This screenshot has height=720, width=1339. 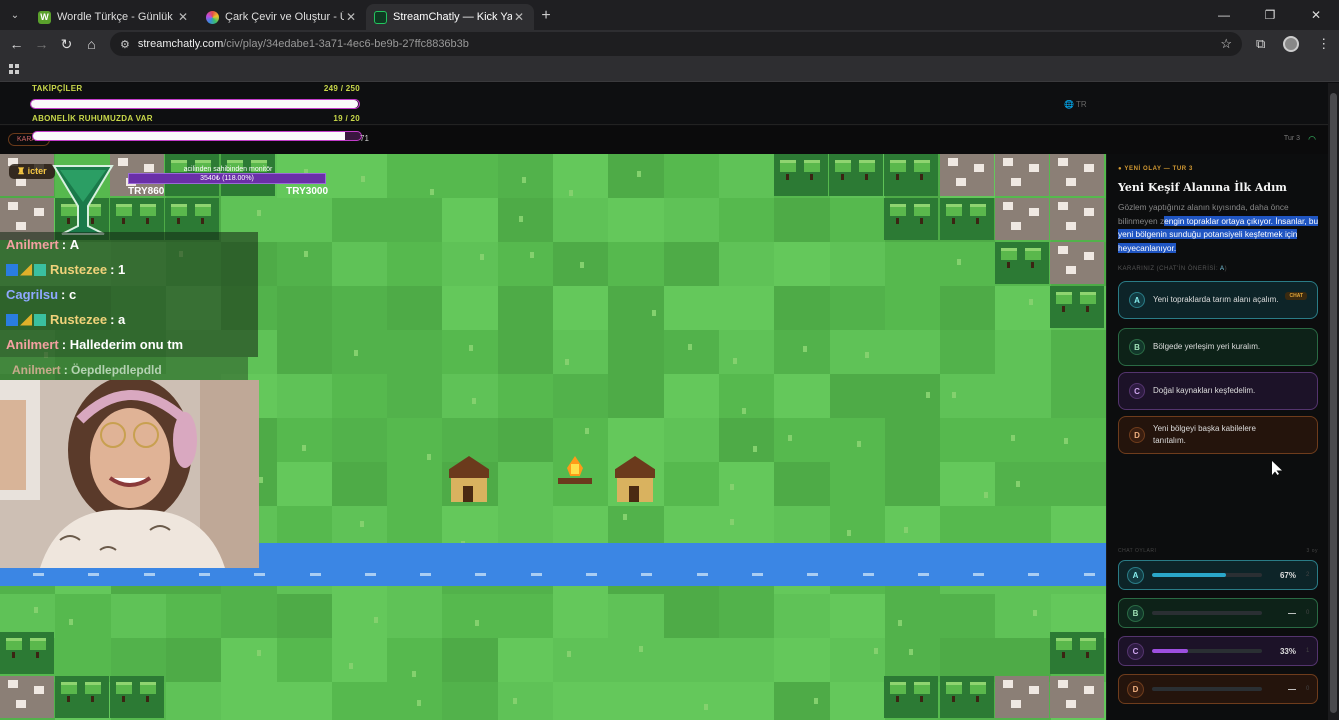 What do you see at coordinates (1226, 269) in the screenshot?
I see `decision-label-close: )` at bounding box center [1226, 269].